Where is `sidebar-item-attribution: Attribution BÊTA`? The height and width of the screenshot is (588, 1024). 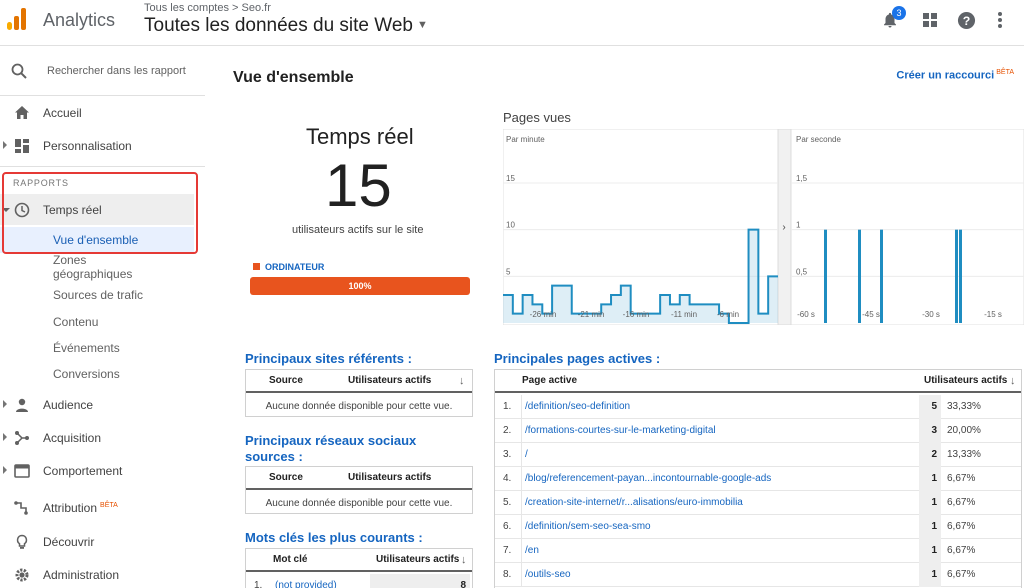 sidebar-item-attribution: Attribution BÊTA is located at coordinates (102, 508).